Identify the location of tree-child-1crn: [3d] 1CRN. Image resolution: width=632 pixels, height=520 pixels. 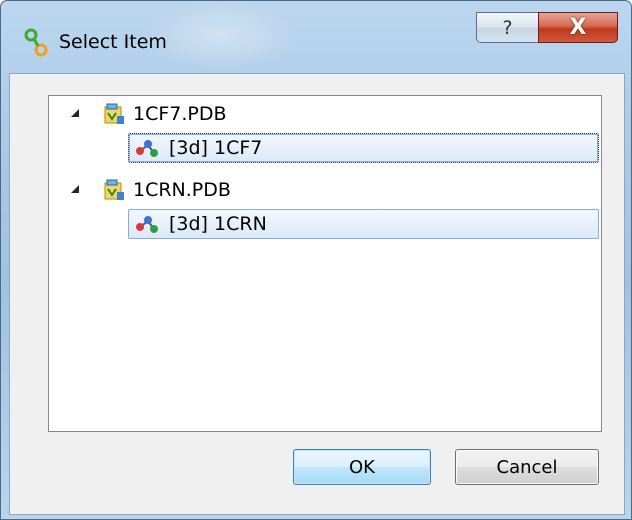
(201, 224).